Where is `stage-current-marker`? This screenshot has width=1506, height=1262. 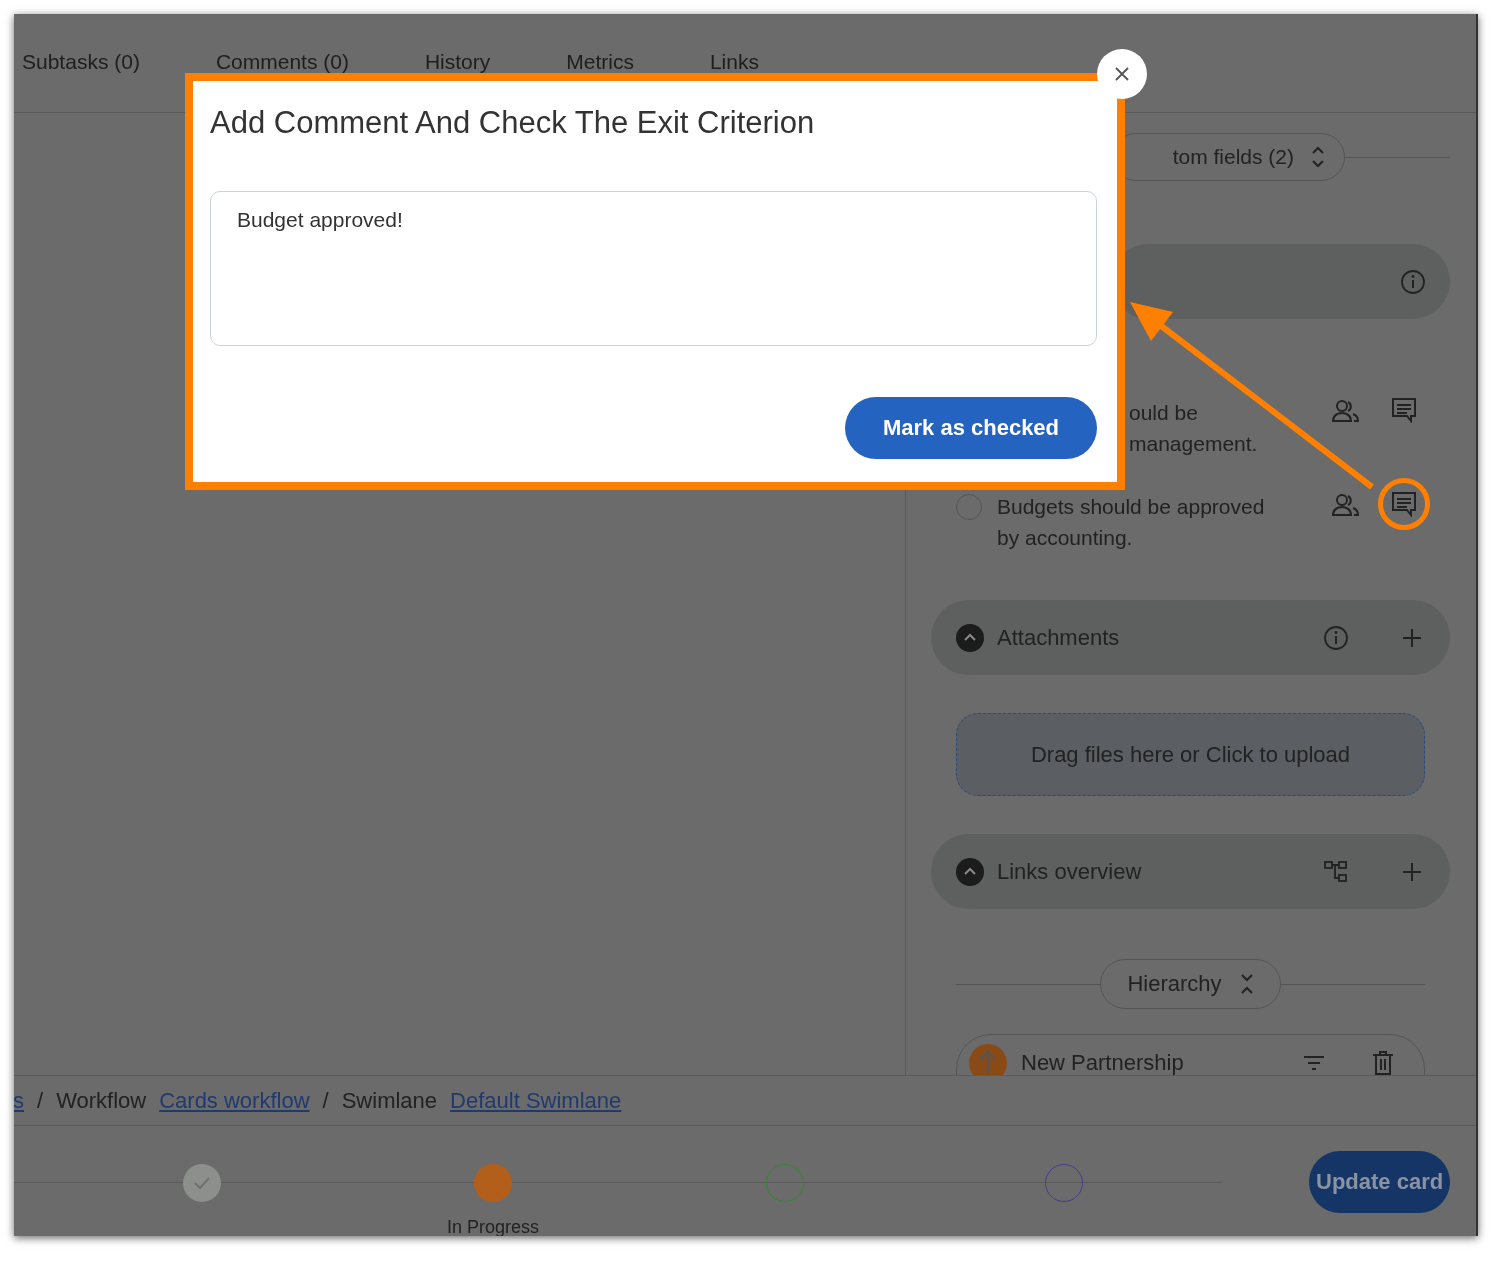 stage-current-marker is located at coordinates (493, 1183).